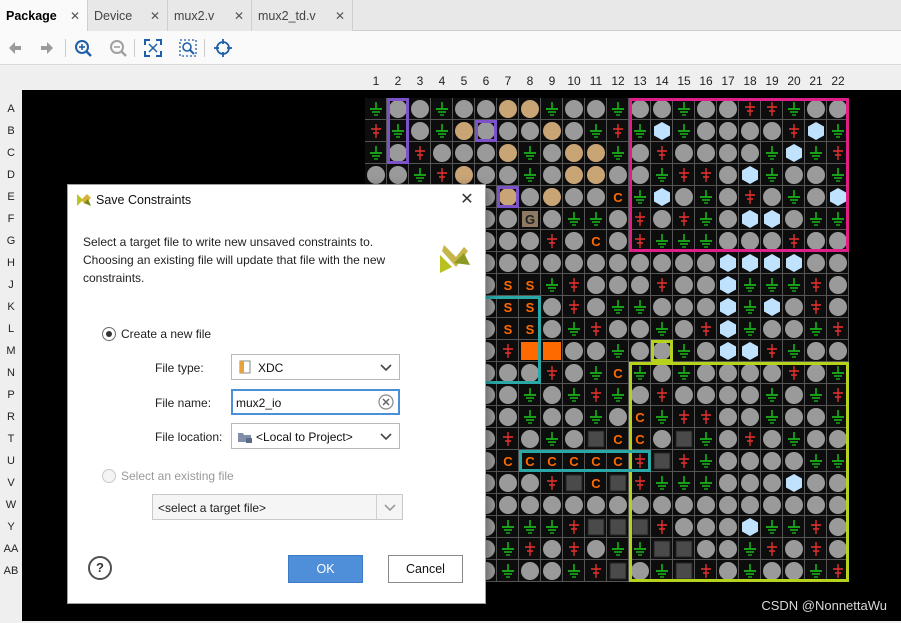 The image size is (901, 623). Describe the element at coordinates (425, 569) in the screenshot. I see `cancel-button: Cancel` at that location.